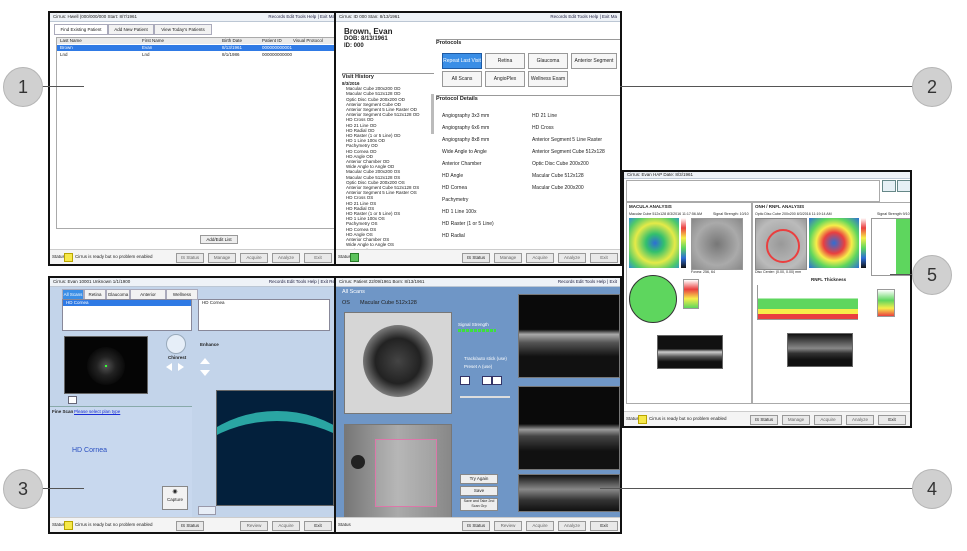 The width and height of the screenshot is (967, 551). What do you see at coordinates (71, 41) in the screenshot?
I see `column-header: Last Name` at bounding box center [71, 41].